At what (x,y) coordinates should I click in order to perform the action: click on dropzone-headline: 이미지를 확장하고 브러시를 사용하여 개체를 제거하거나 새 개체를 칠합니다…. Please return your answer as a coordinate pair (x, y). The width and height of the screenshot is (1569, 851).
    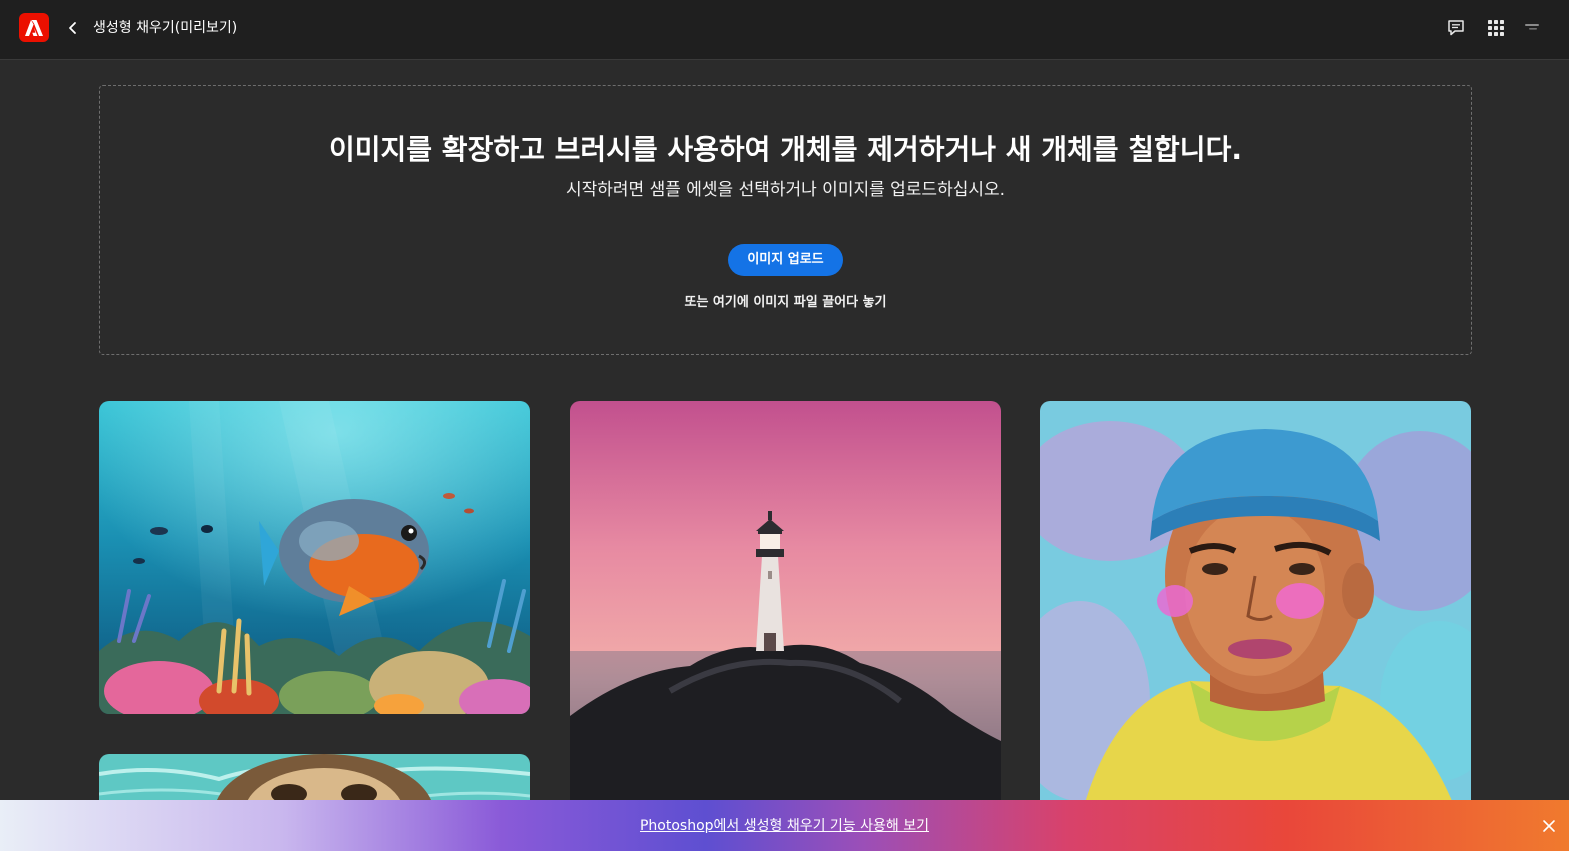
    Looking at the image, I should click on (785, 149).